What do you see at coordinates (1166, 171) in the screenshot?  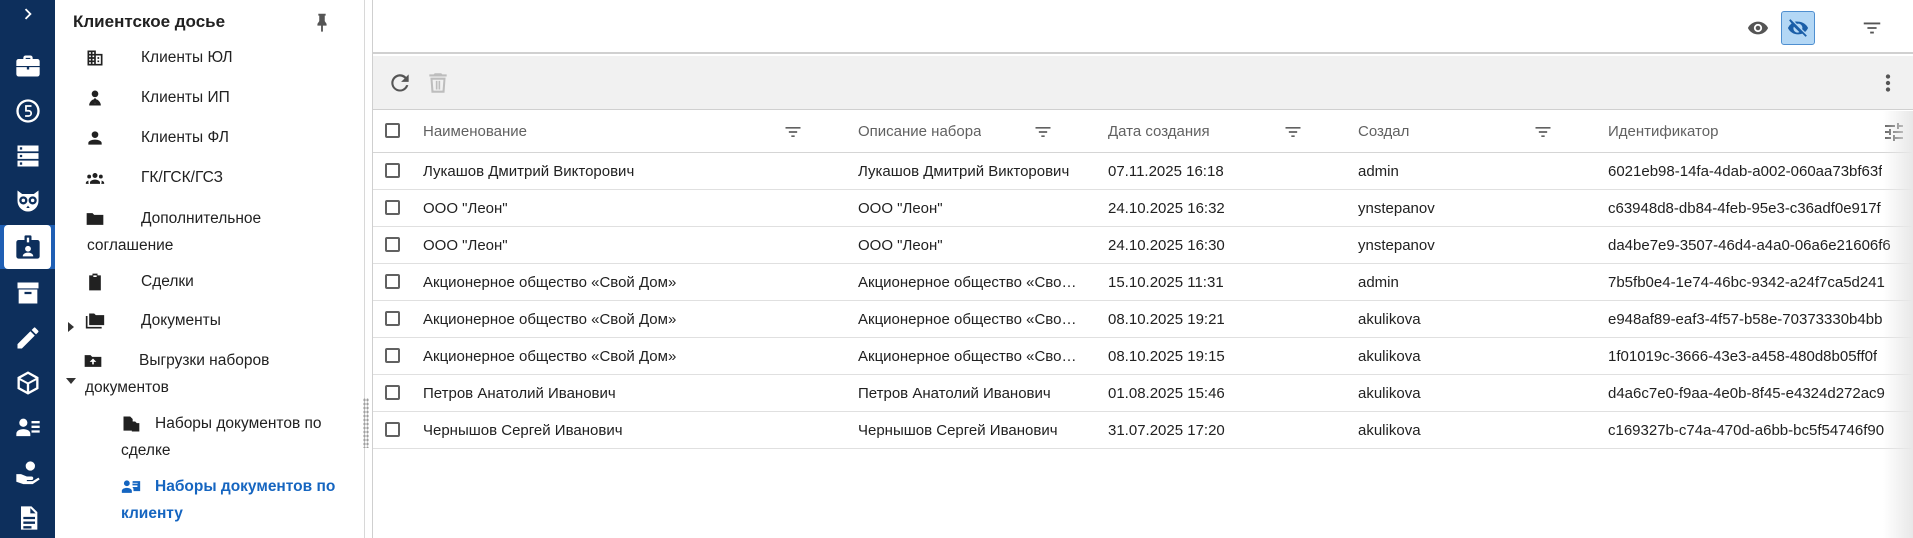 I see `cell-created-date: 07.11.2025 16:18` at bounding box center [1166, 171].